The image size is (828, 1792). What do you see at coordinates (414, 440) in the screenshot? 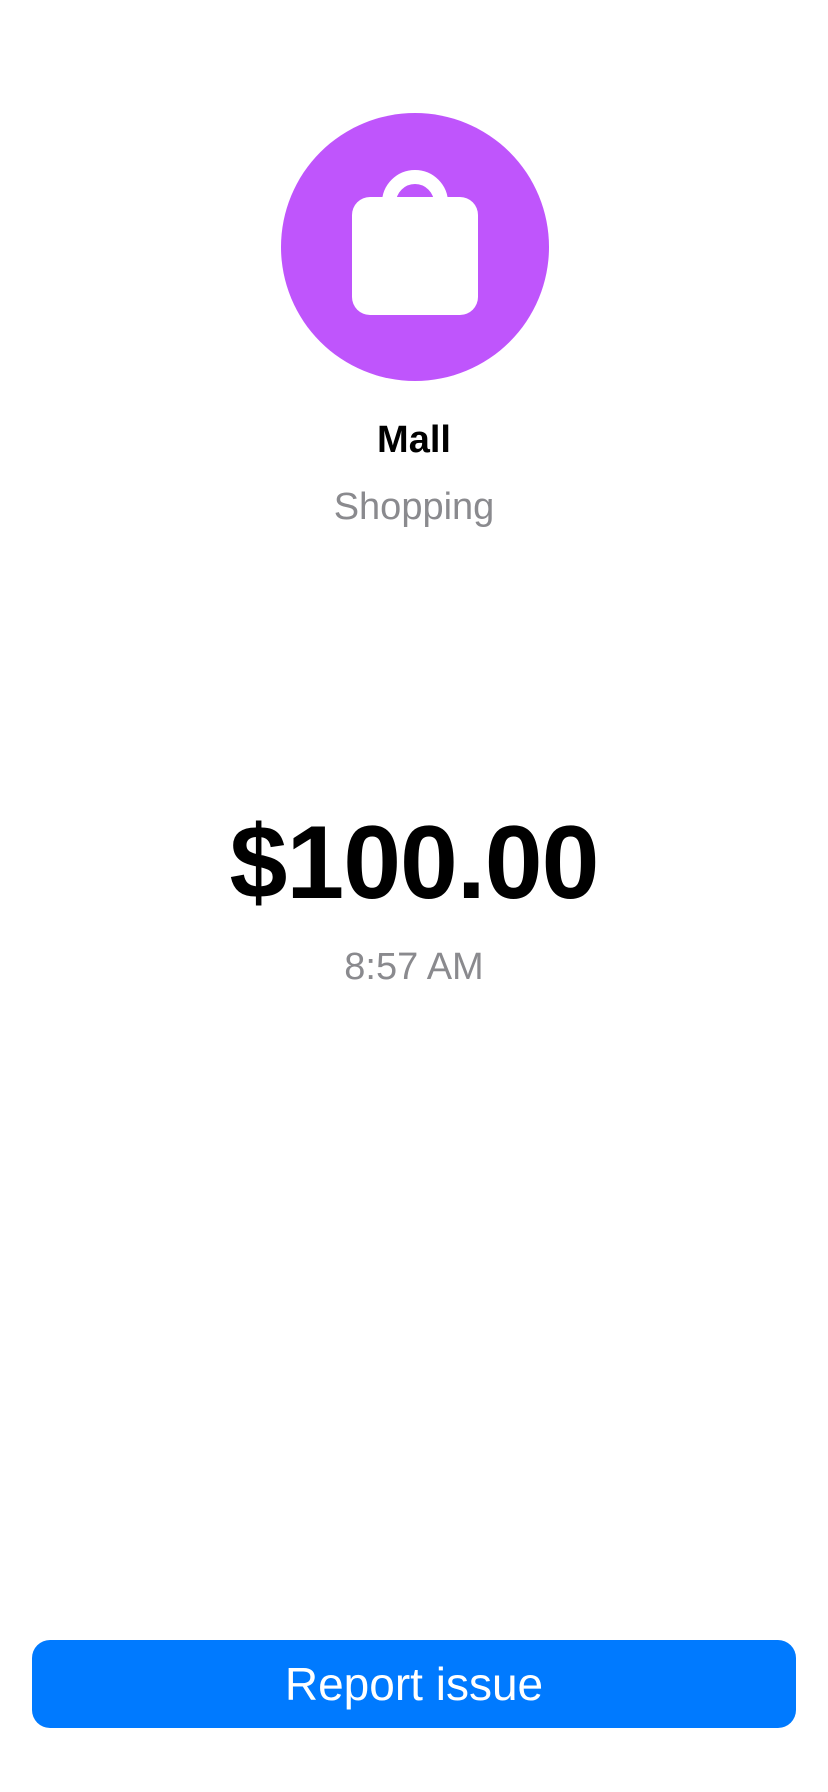
I see `merchant-name: Mall` at bounding box center [414, 440].